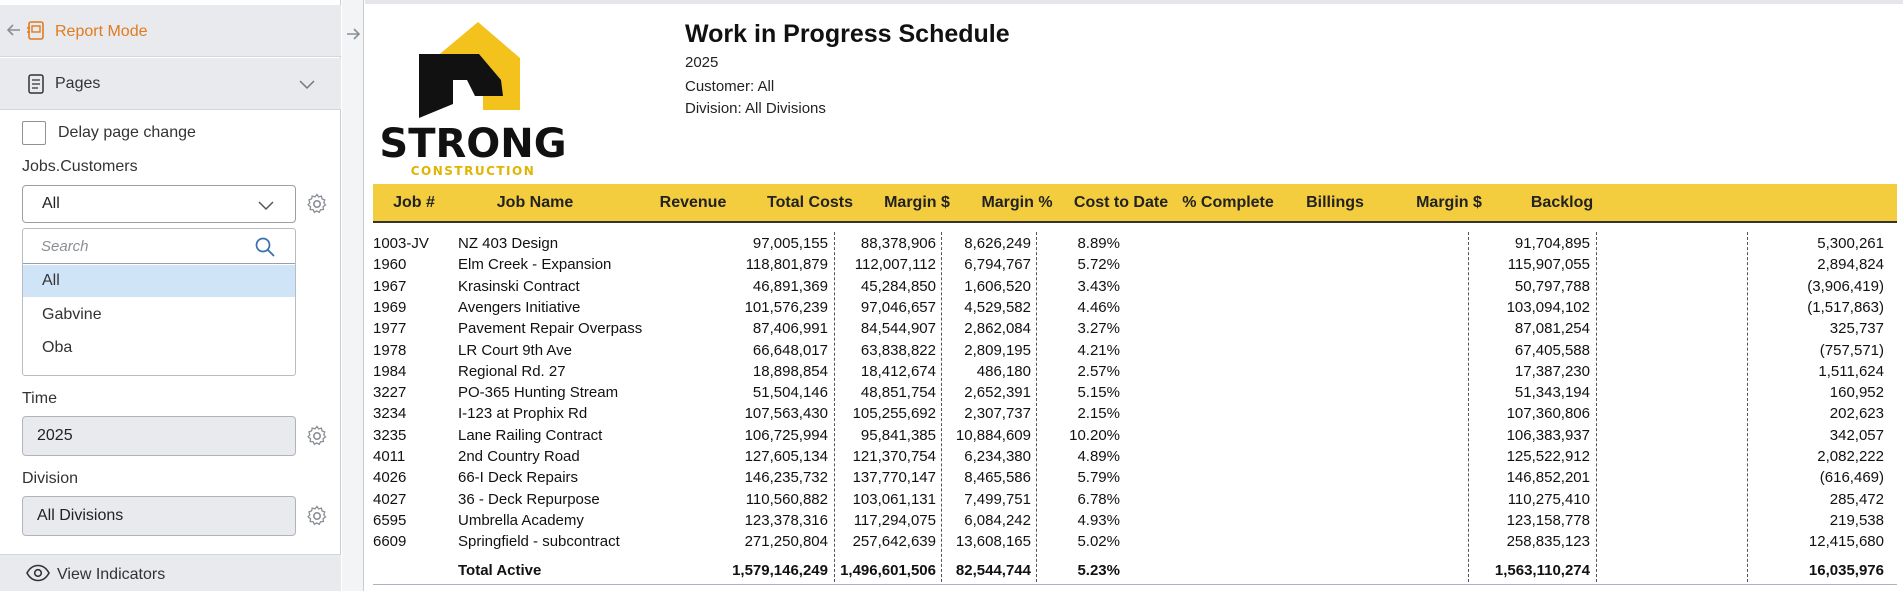 Image resolution: width=1903 pixels, height=591 pixels. What do you see at coordinates (898, 393) in the screenshot?
I see `cell-costs: 48,851,754` at bounding box center [898, 393].